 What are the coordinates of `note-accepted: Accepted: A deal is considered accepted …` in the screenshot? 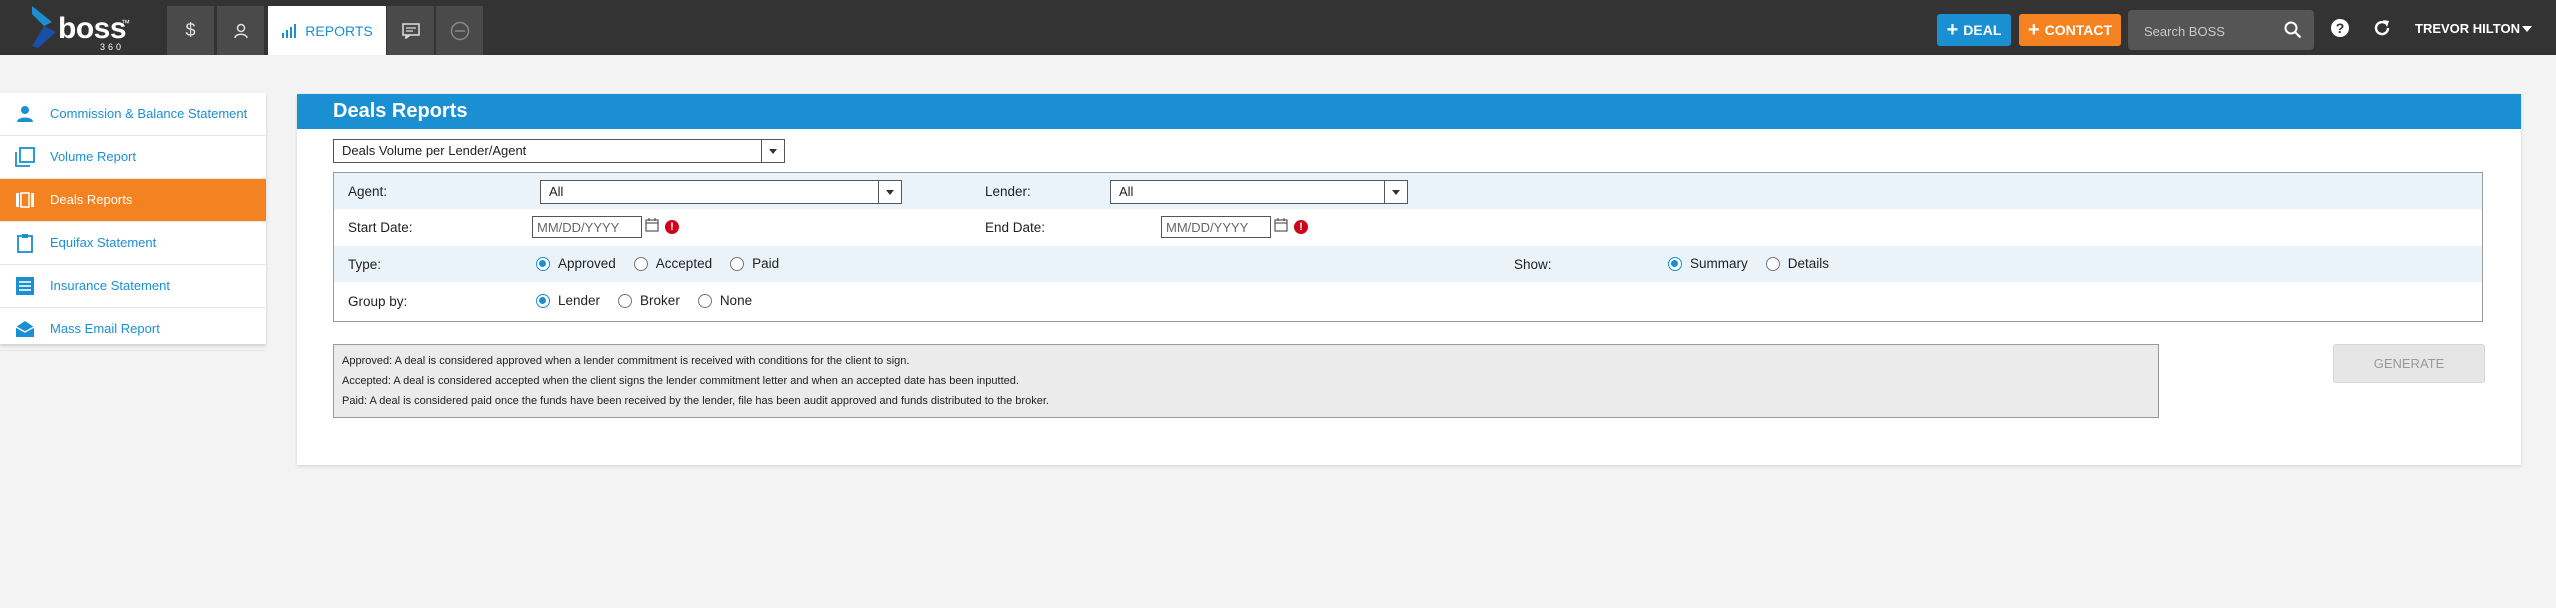 It's located at (680, 381).